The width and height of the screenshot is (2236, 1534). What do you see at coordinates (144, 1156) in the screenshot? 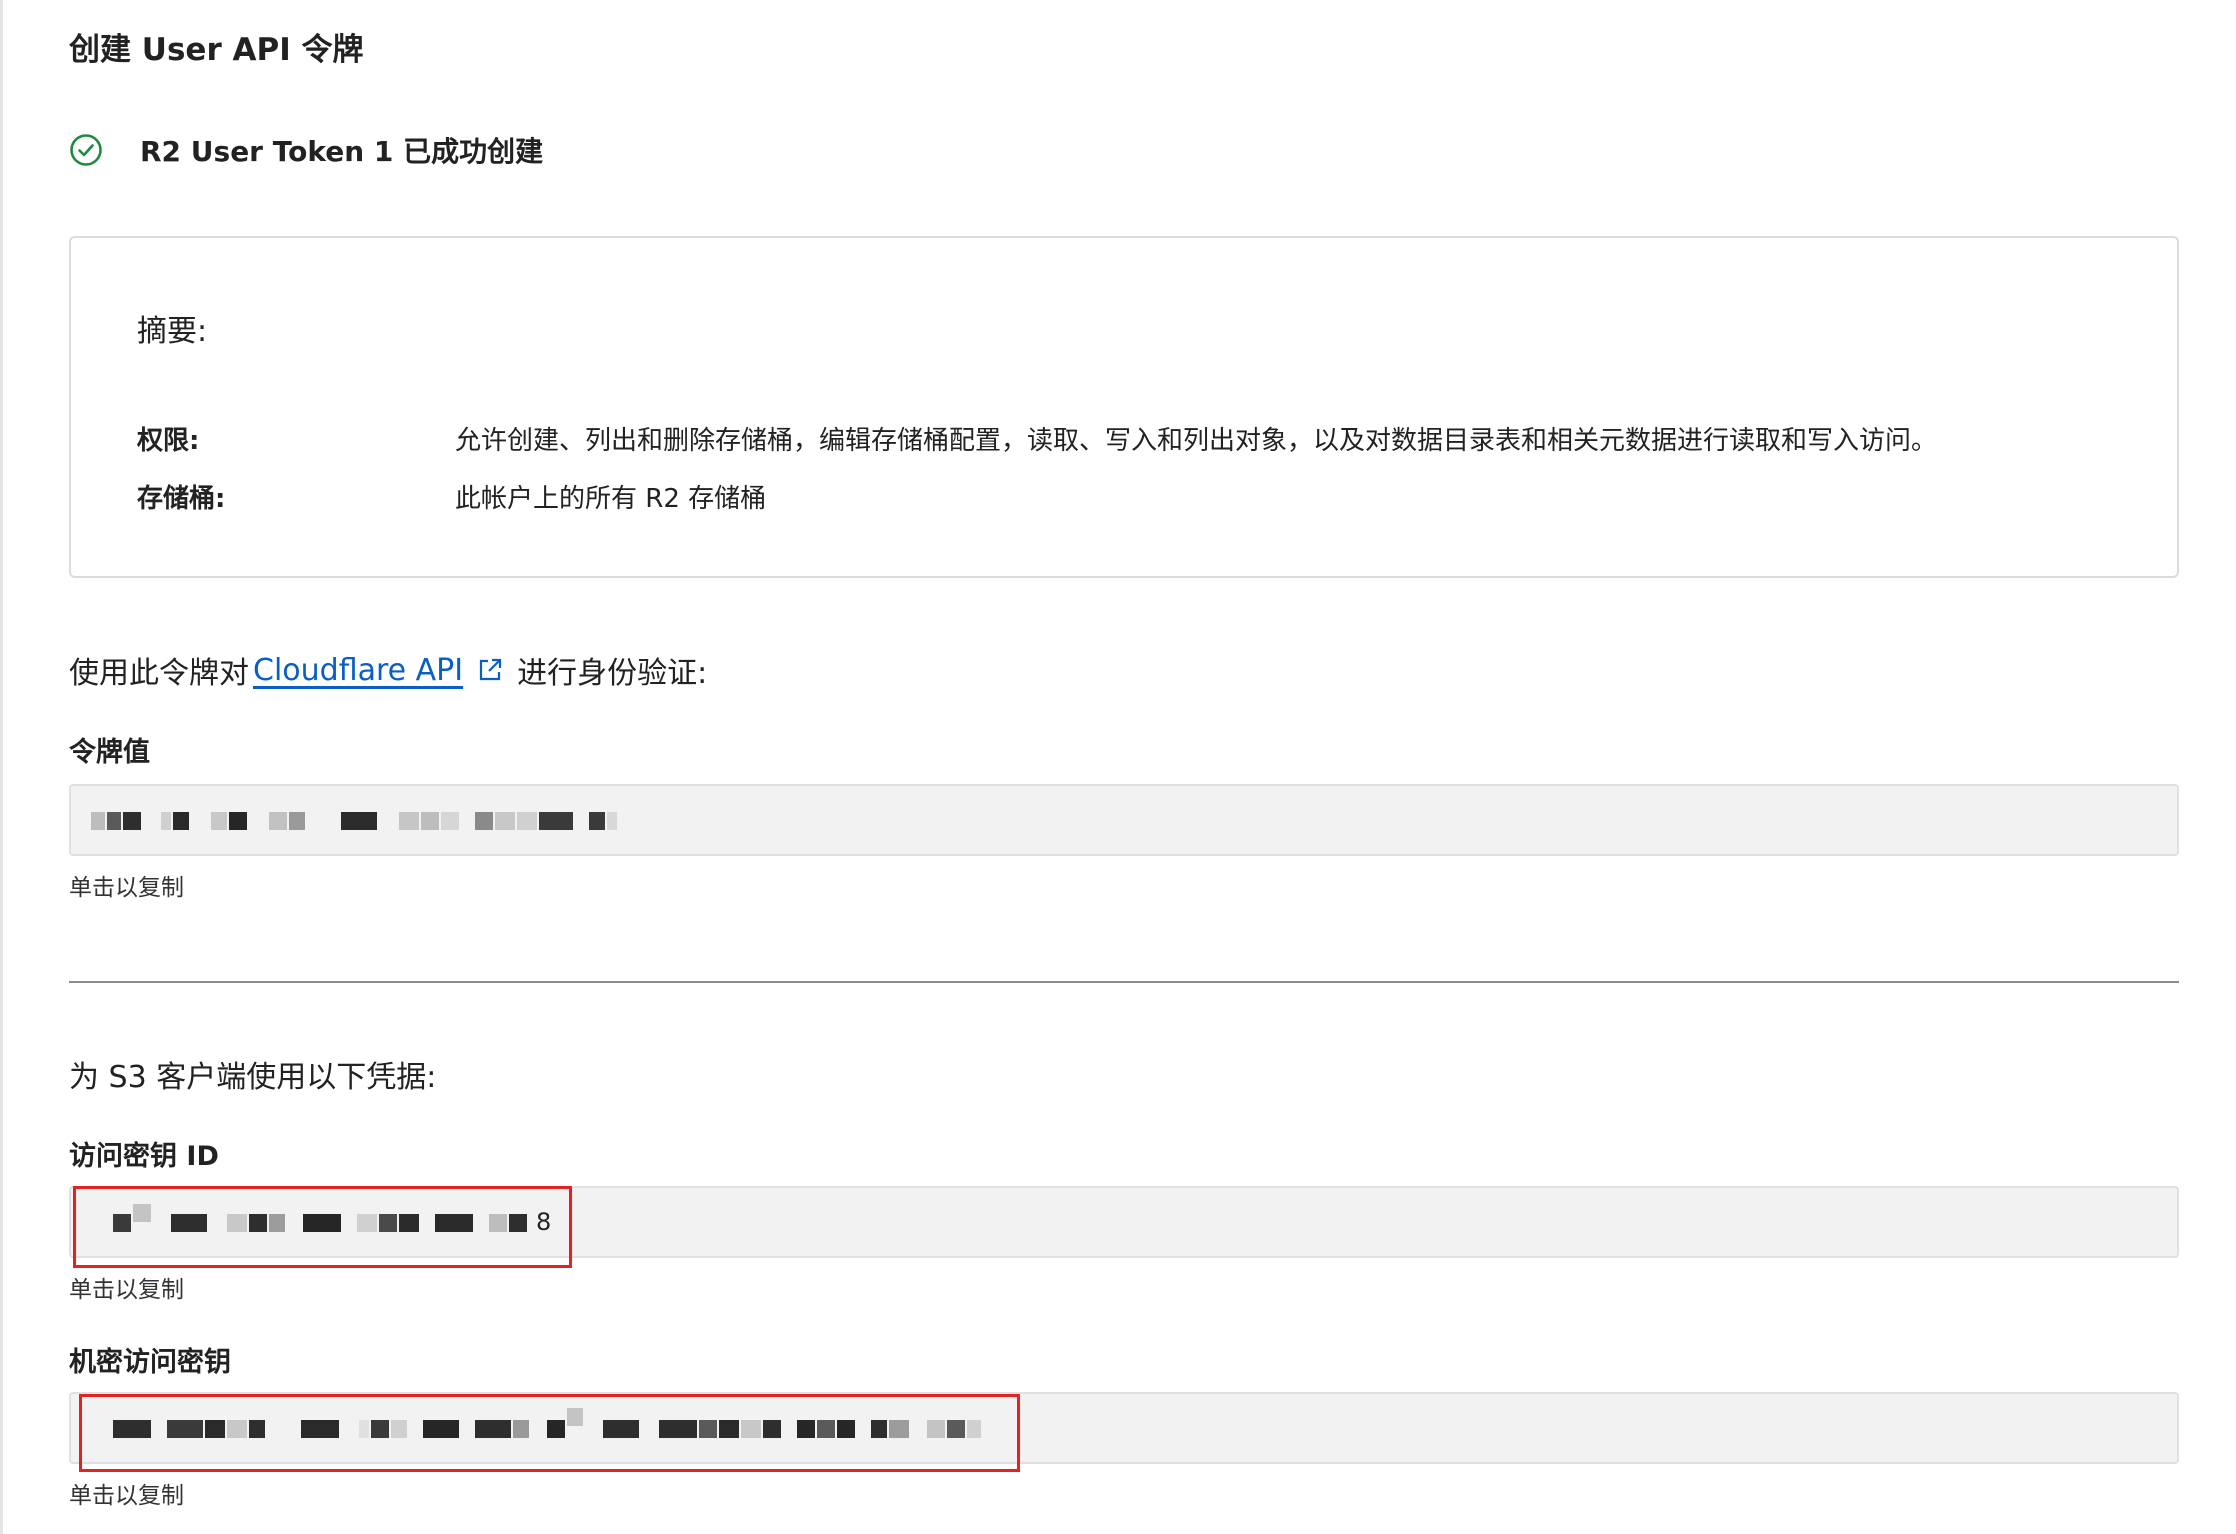
I see `access-key-id-label: 访问密钥 ID` at bounding box center [144, 1156].